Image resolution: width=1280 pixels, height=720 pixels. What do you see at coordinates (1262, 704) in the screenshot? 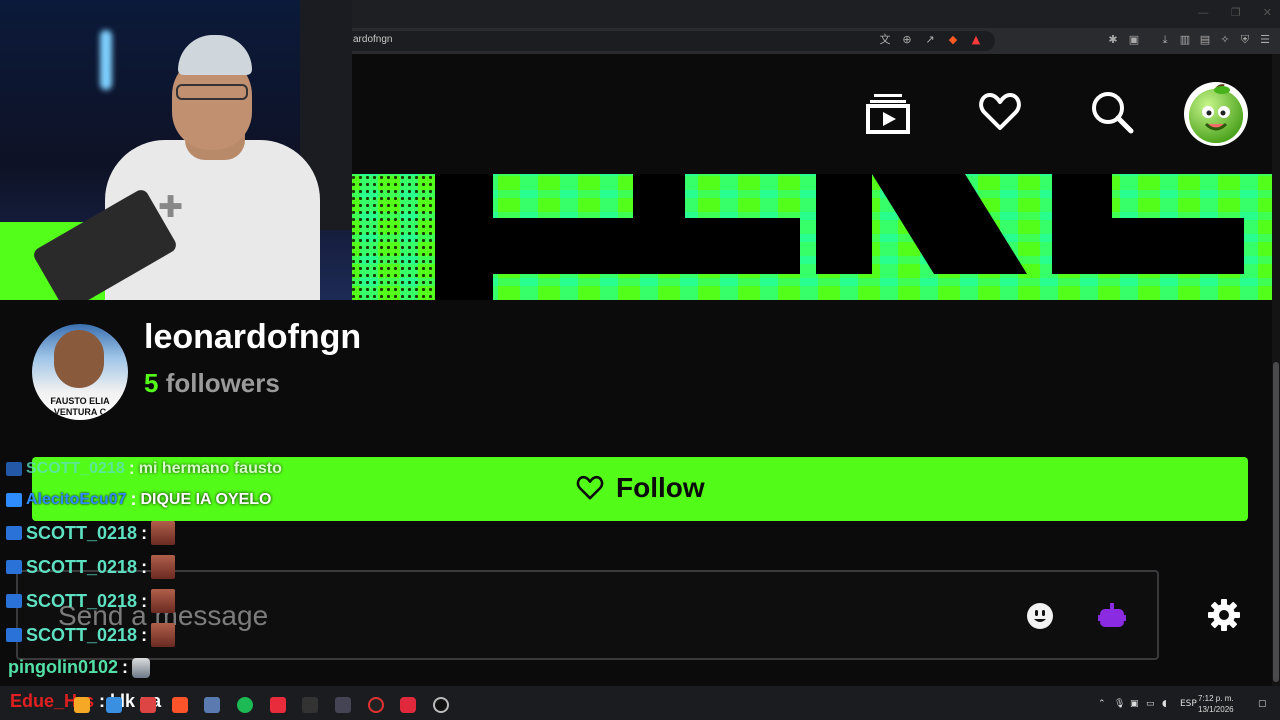
I see `notifications-icon: ▢` at bounding box center [1262, 704].